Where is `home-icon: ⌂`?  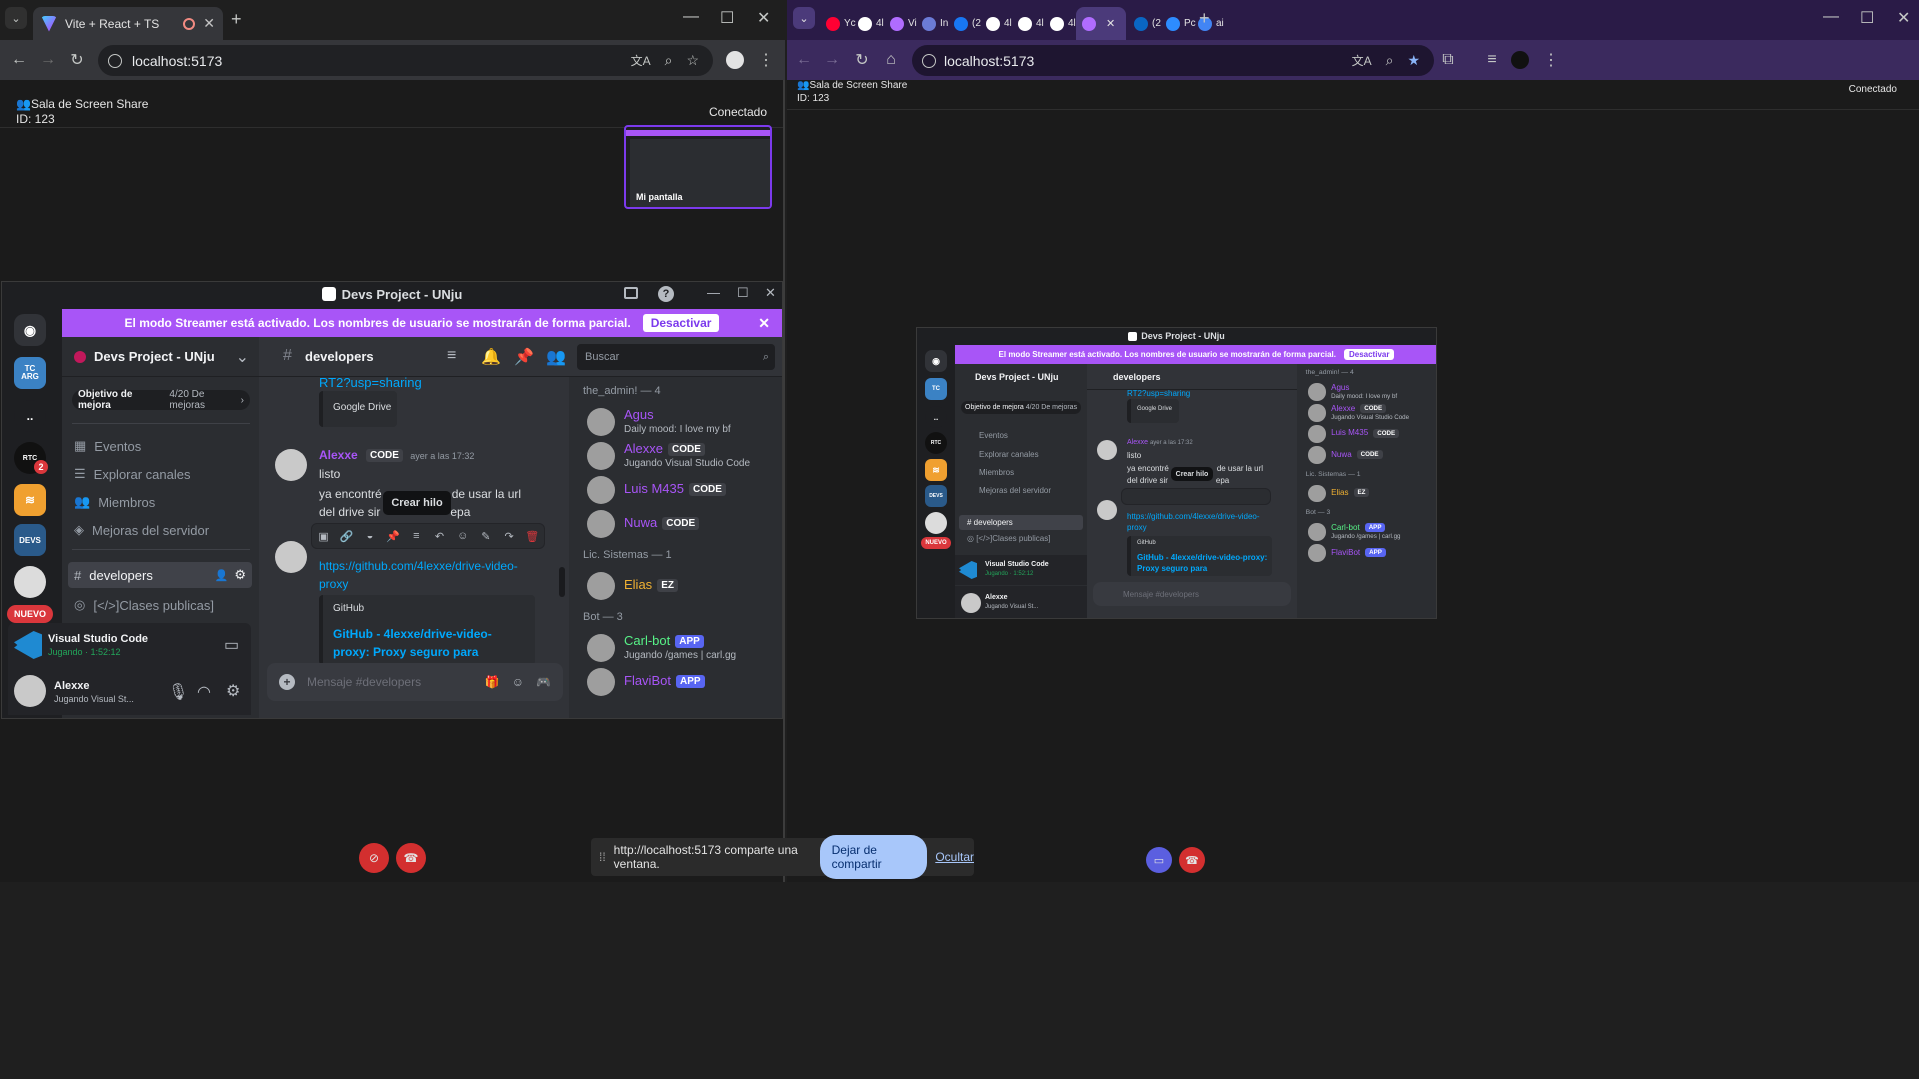 home-icon: ⌂ is located at coordinates (891, 60).